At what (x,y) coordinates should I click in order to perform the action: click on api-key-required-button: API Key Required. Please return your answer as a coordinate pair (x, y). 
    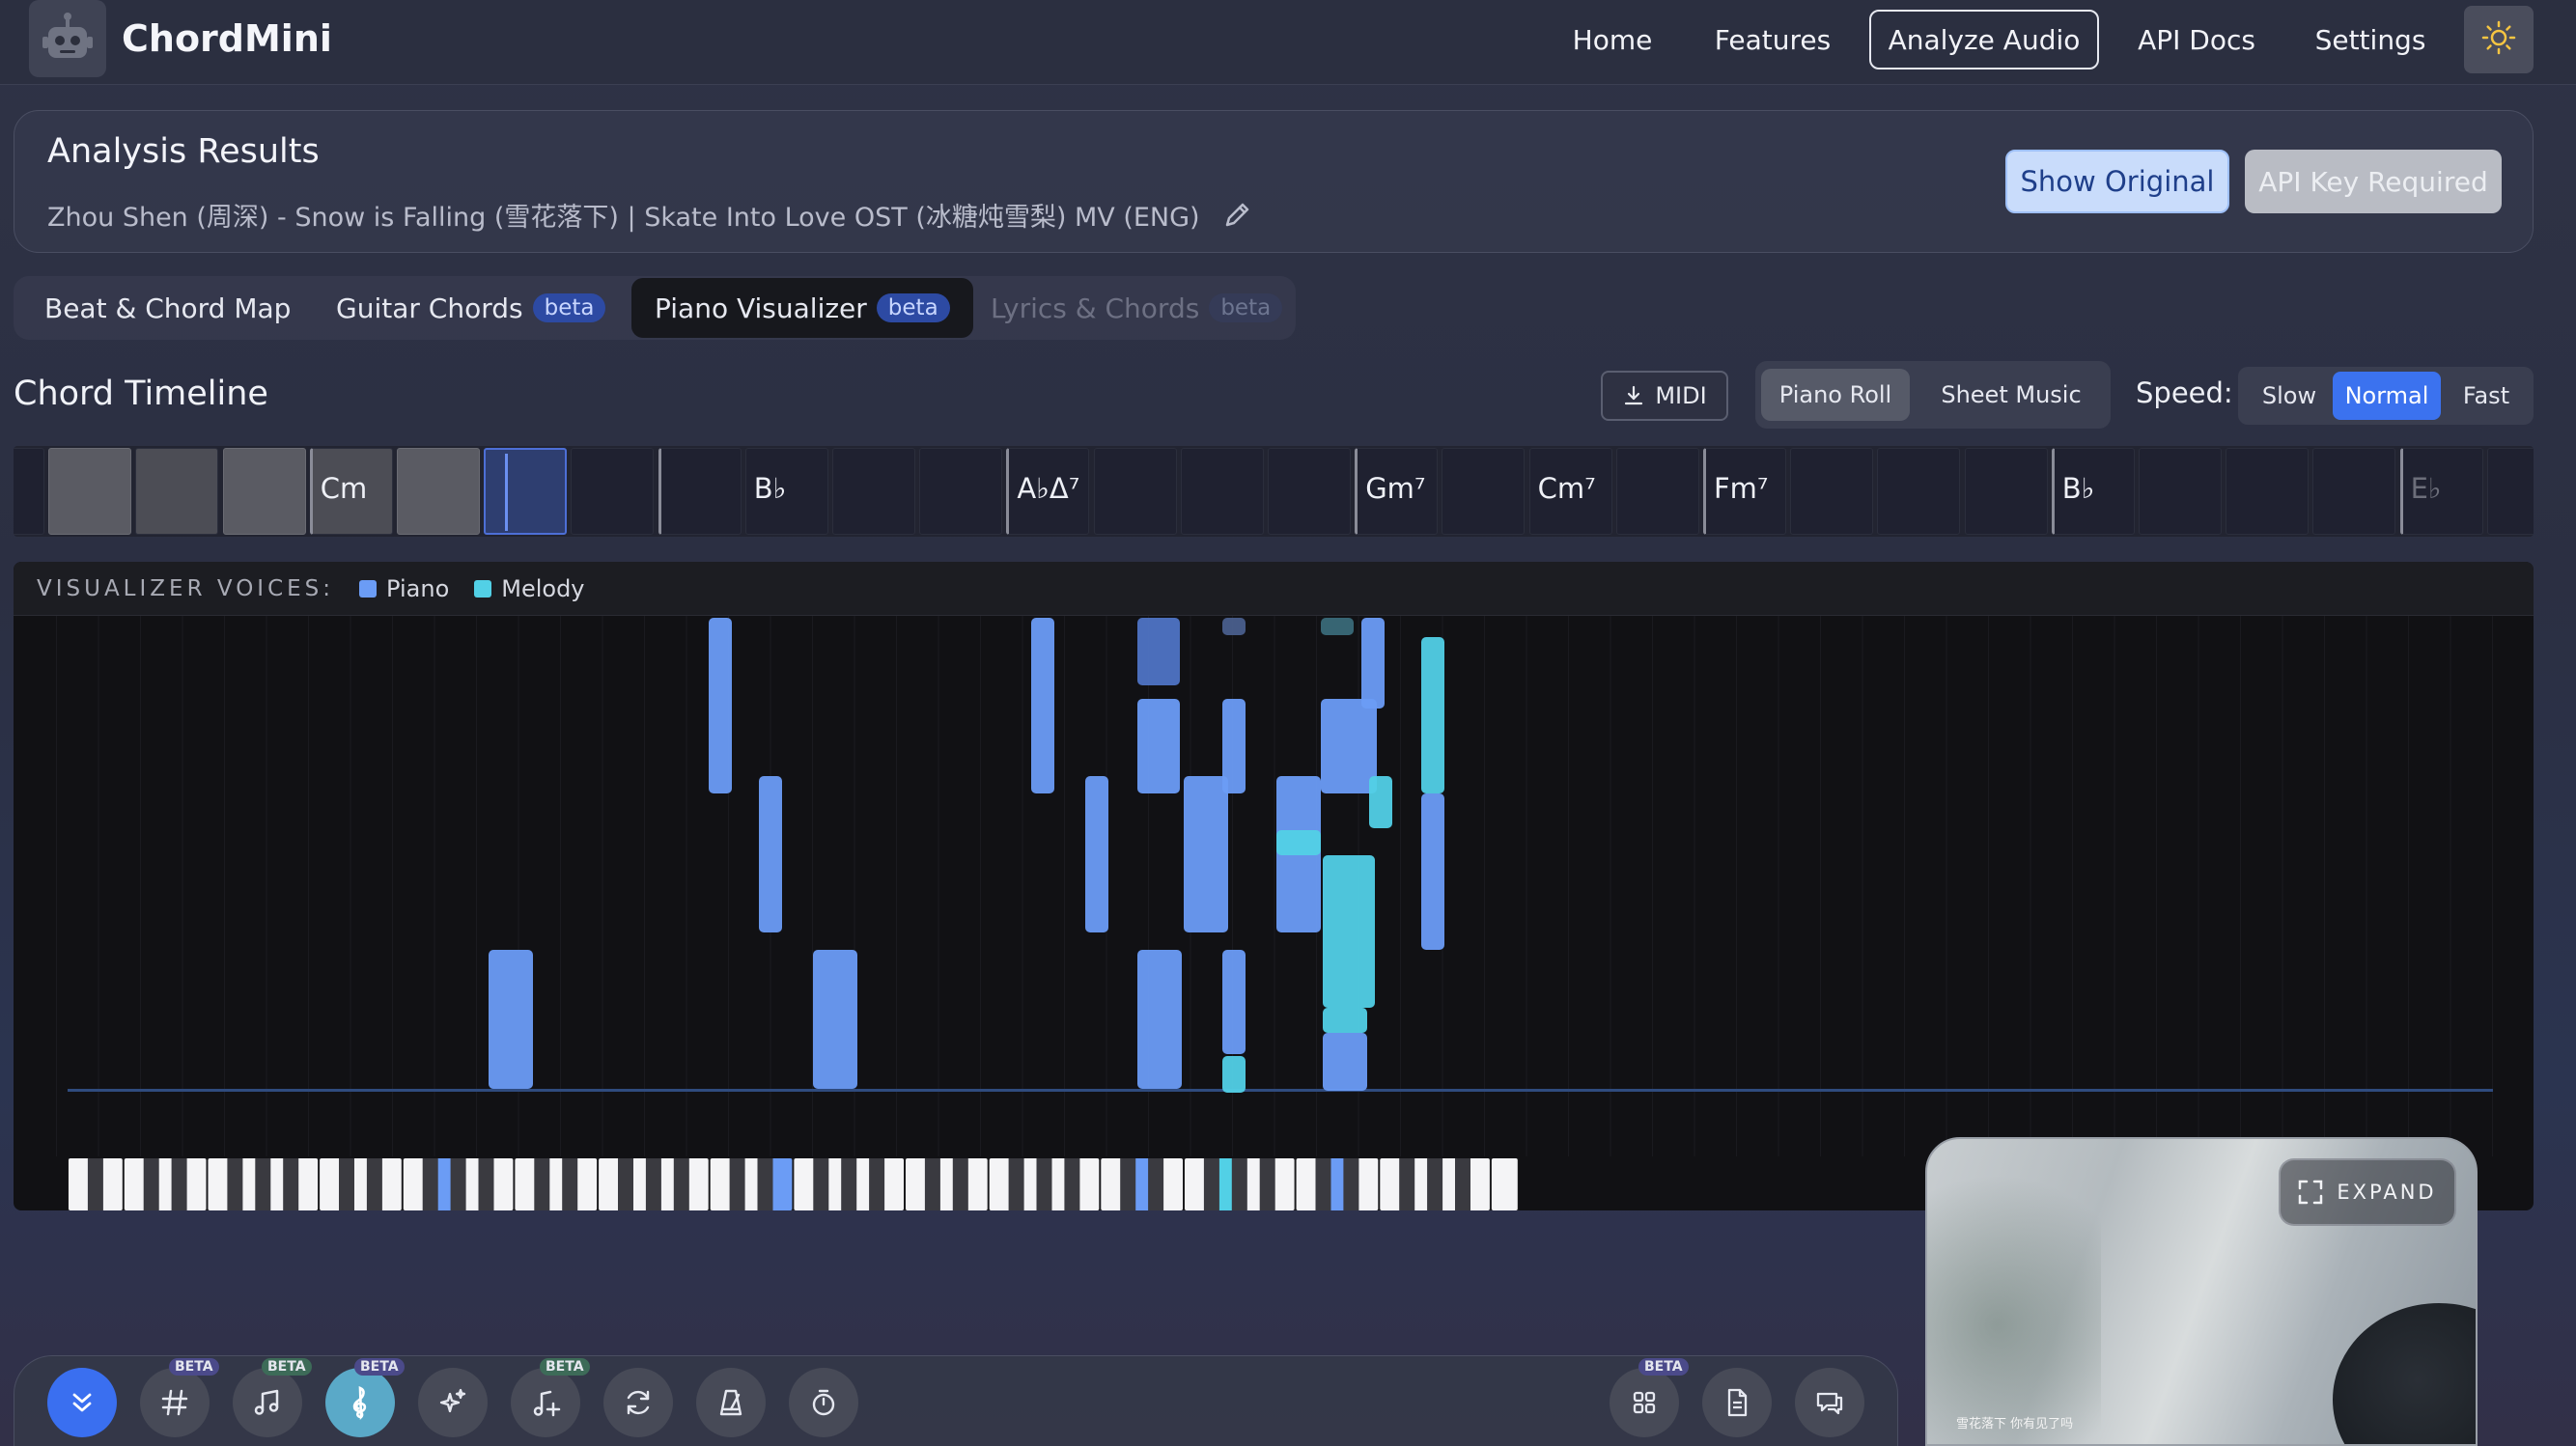
    Looking at the image, I should click on (2374, 182).